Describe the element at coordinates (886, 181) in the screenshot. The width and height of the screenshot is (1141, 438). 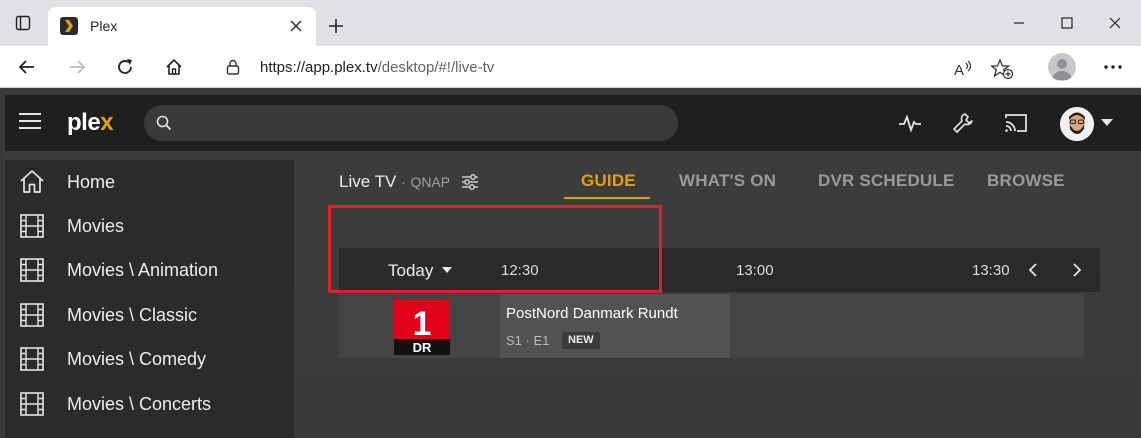
I see `tab-dvr-schedule: DVR SCHEDULE` at that location.